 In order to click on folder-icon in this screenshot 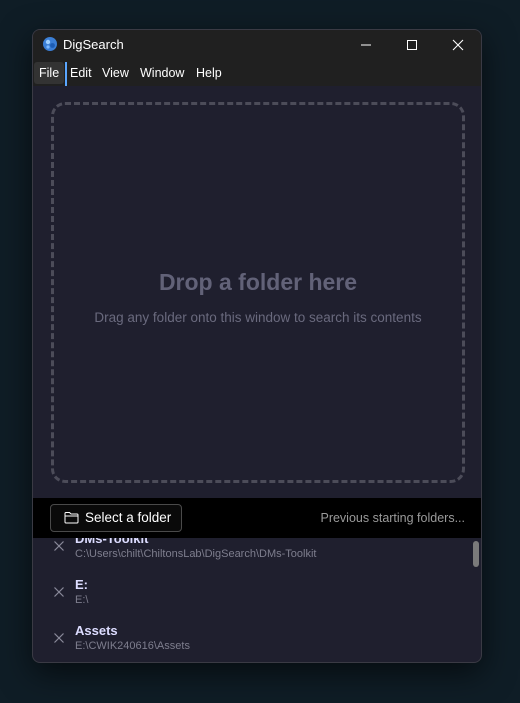, I will do `click(71, 518)`.